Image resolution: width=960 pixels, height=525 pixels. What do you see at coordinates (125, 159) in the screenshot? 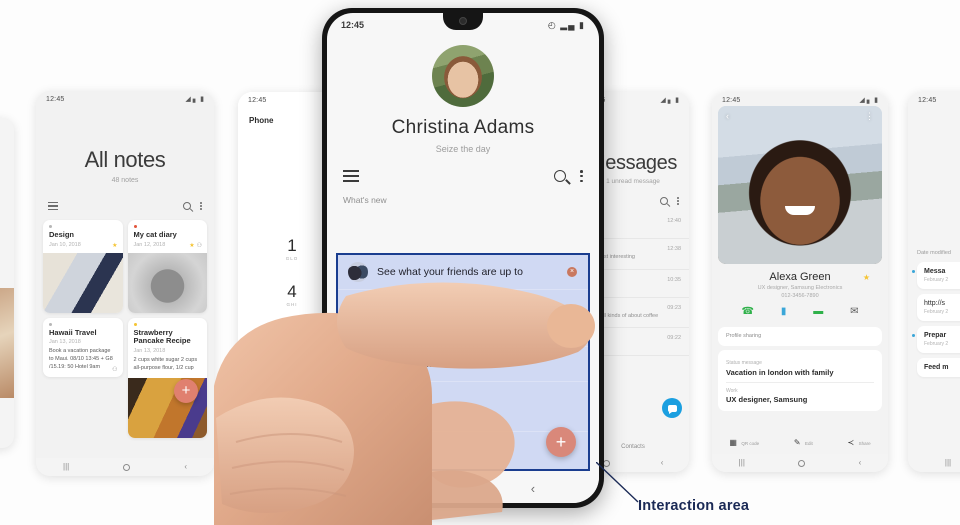
I see `page-title: All notes` at bounding box center [125, 159].